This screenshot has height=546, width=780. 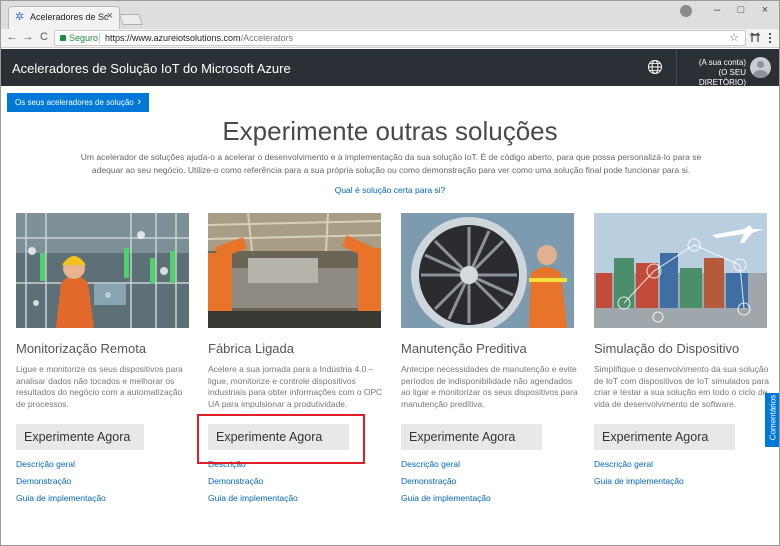 I want to click on card-title: Manutenção Preditiva, so click(x=464, y=348).